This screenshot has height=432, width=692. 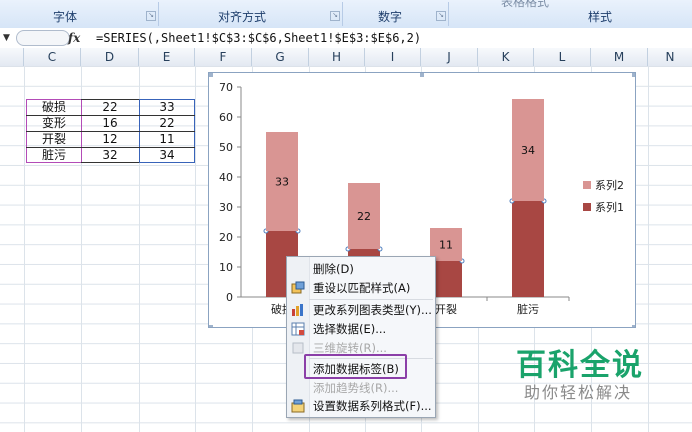 What do you see at coordinates (393, 57) in the screenshot?
I see `column-header-i: I` at bounding box center [393, 57].